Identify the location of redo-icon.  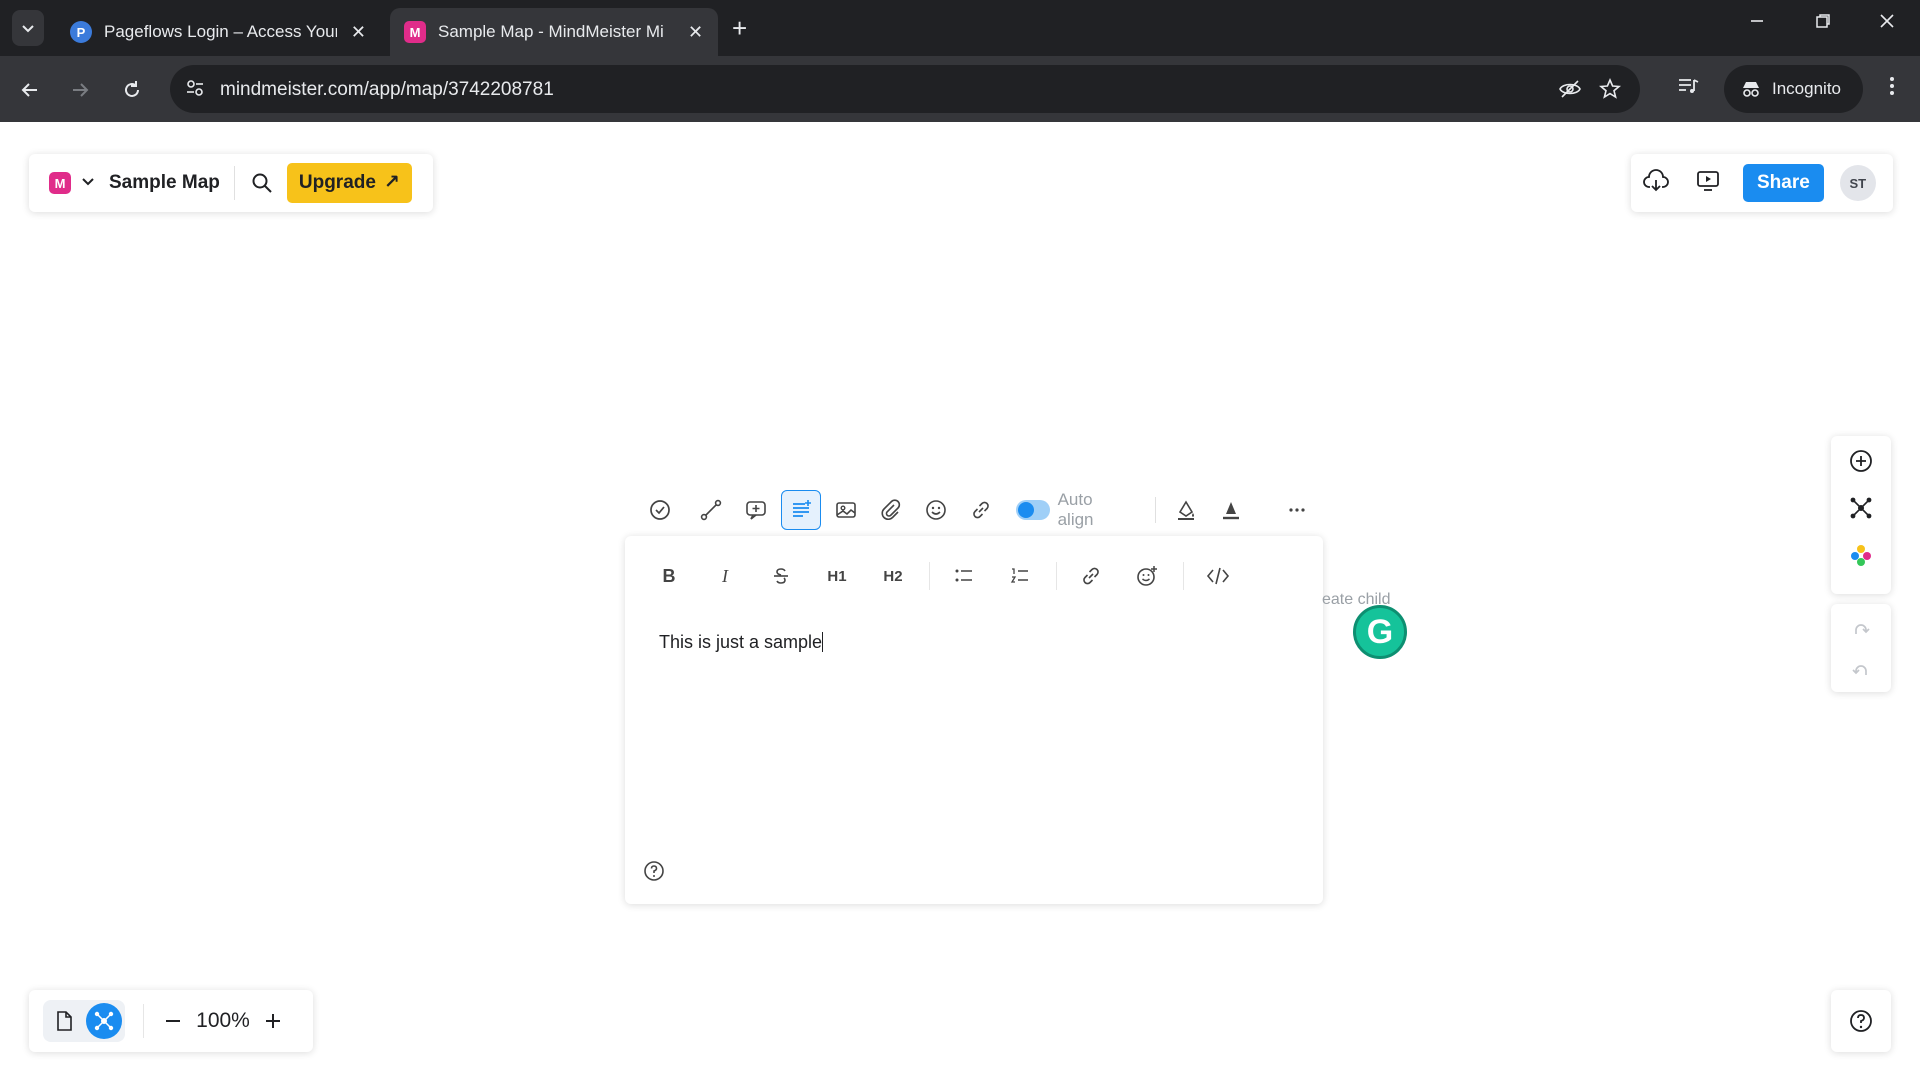
(1861, 631).